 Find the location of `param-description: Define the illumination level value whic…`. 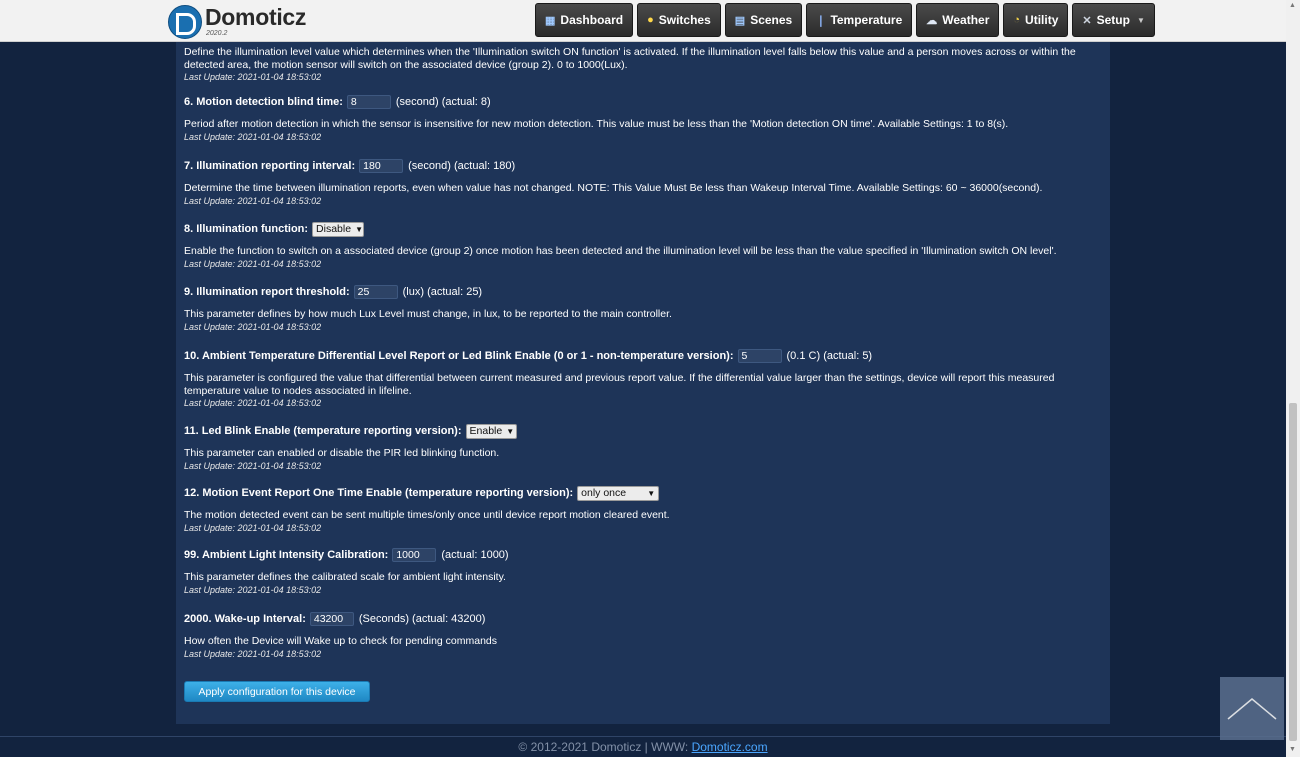

param-description: Define the illumination level value whic… is located at coordinates (630, 58).